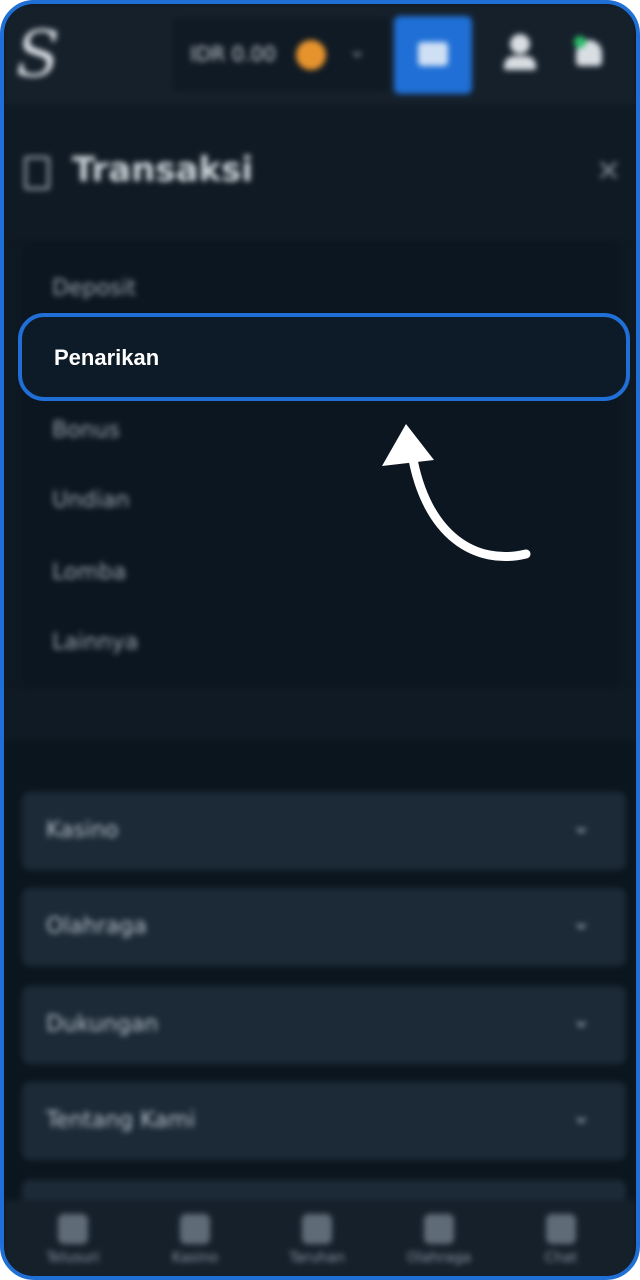  Describe the element at coordinates (561, 1258) in the screenshot. I see `nav-label: Chat` at that location.